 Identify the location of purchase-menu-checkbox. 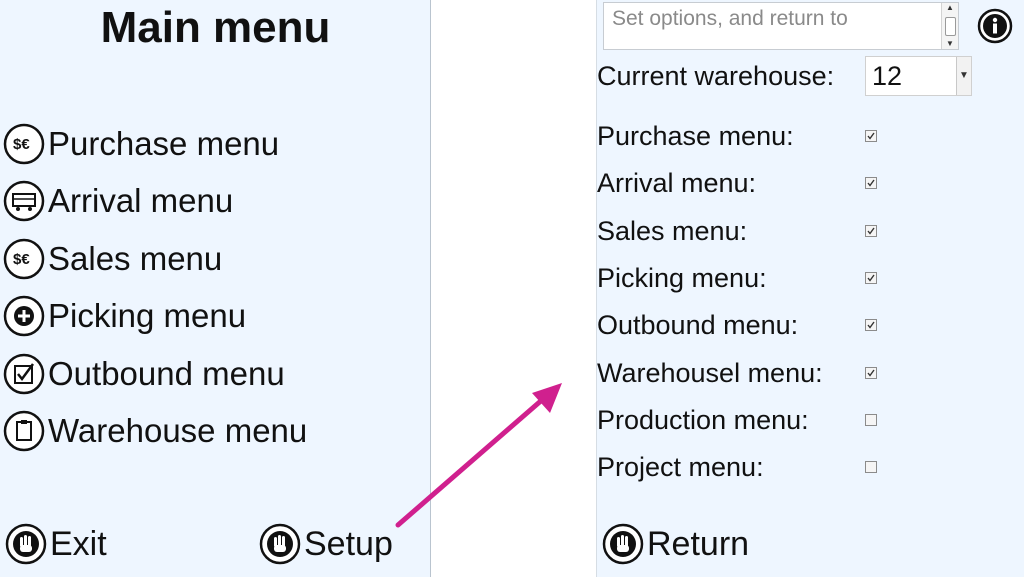
(871, 136).